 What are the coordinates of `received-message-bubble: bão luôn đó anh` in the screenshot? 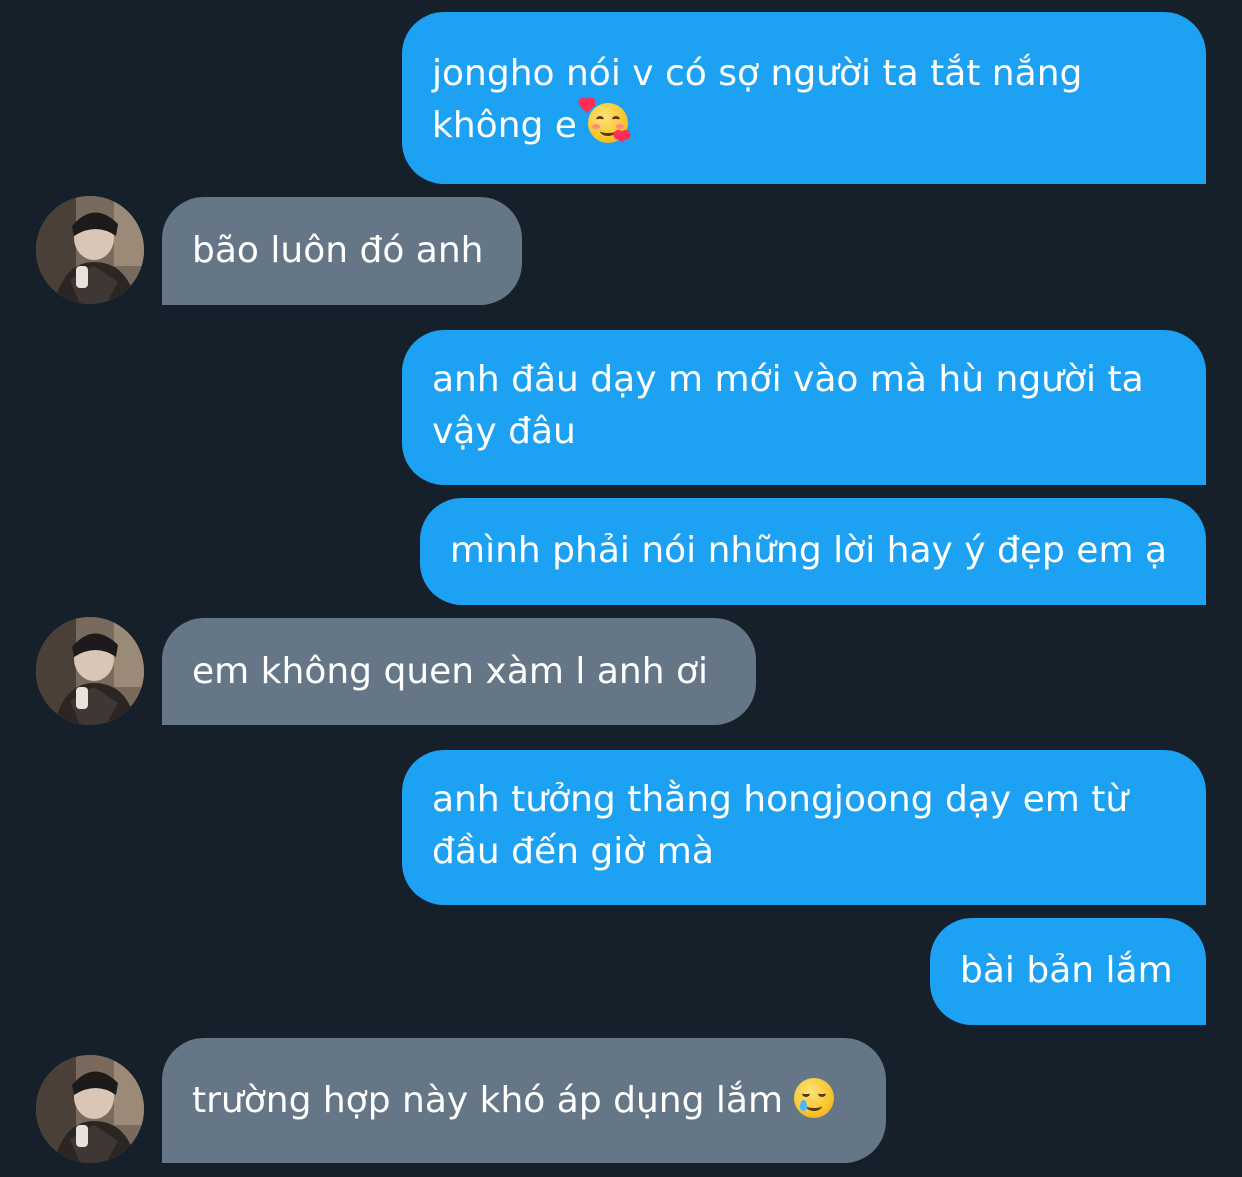 It's located at (342, 251).